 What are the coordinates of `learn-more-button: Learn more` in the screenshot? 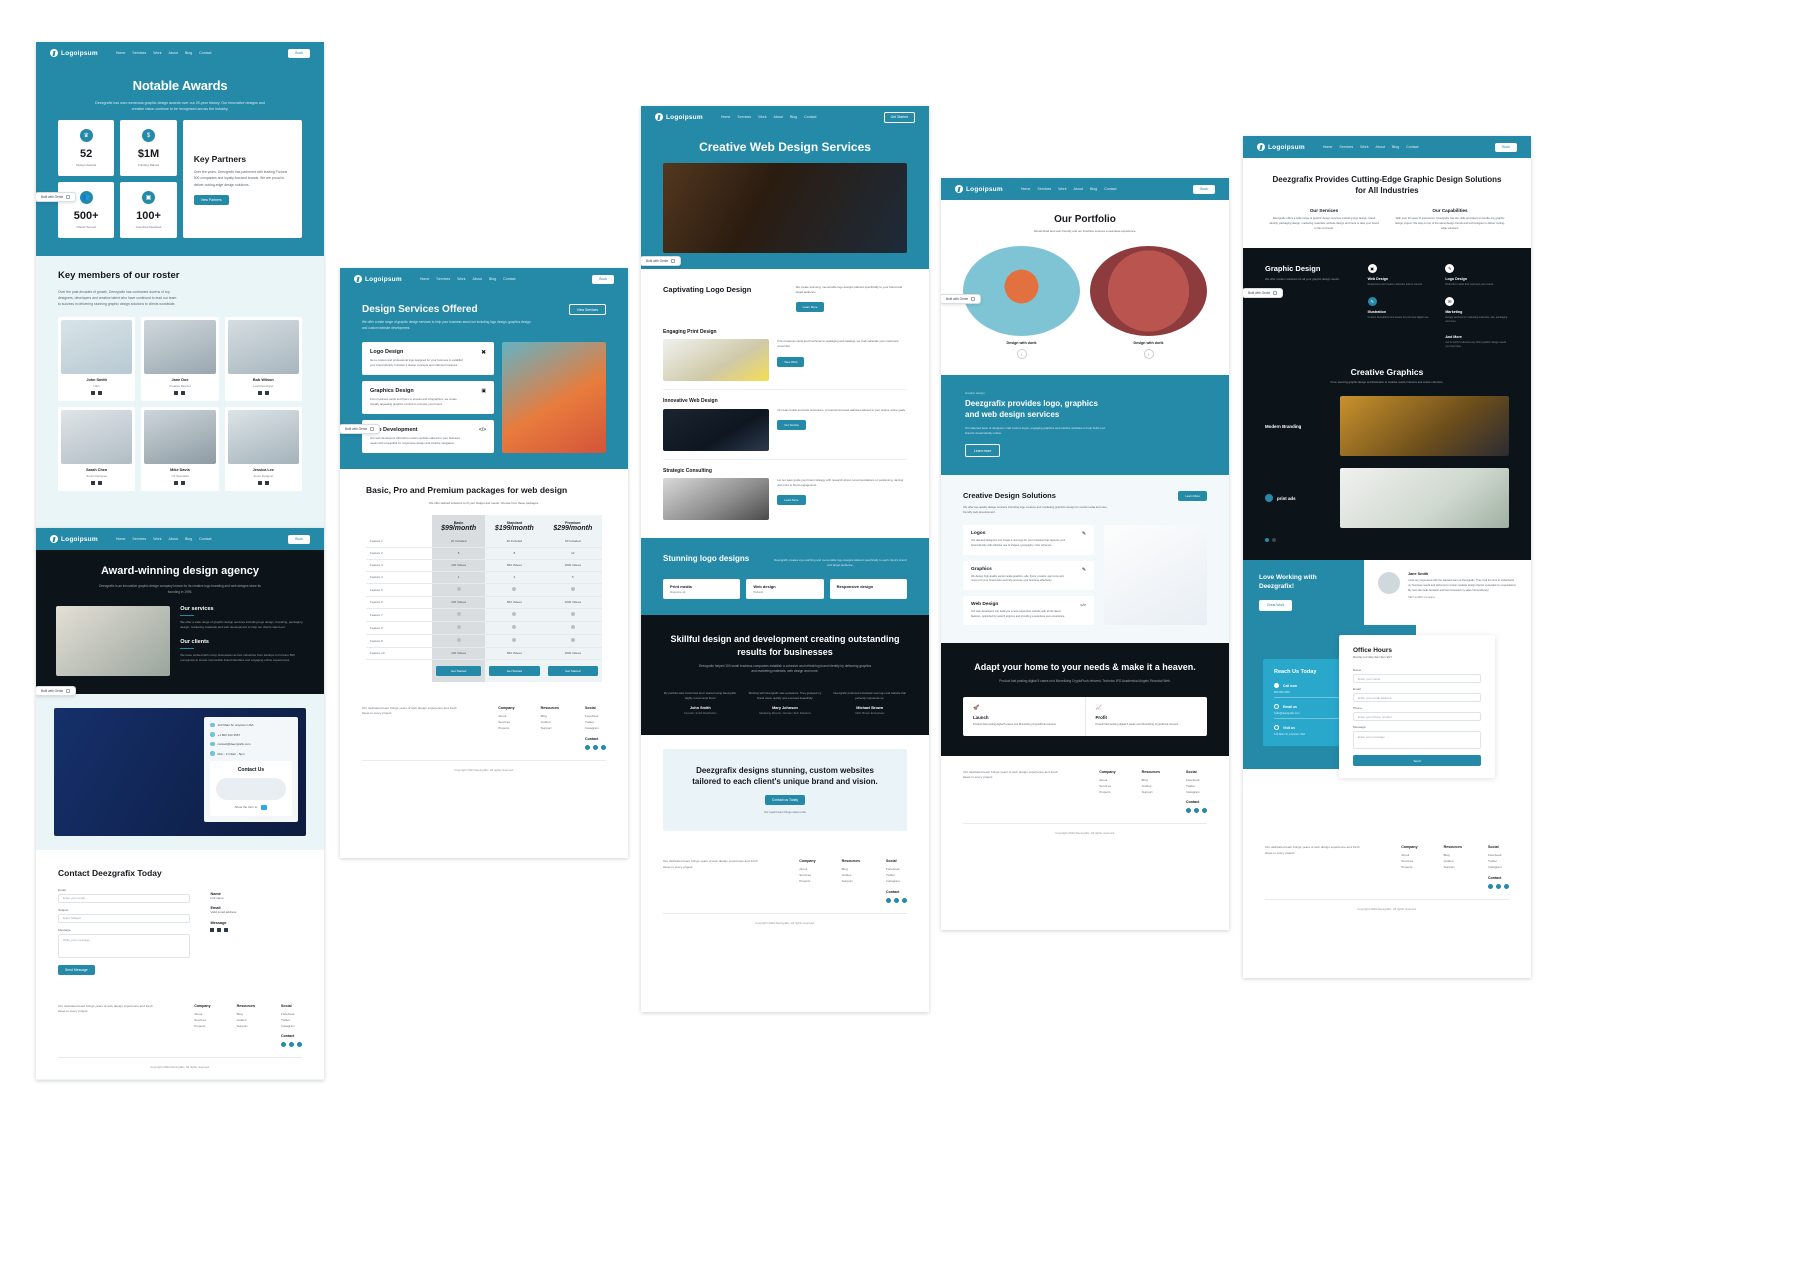 It's located at (983, 451).